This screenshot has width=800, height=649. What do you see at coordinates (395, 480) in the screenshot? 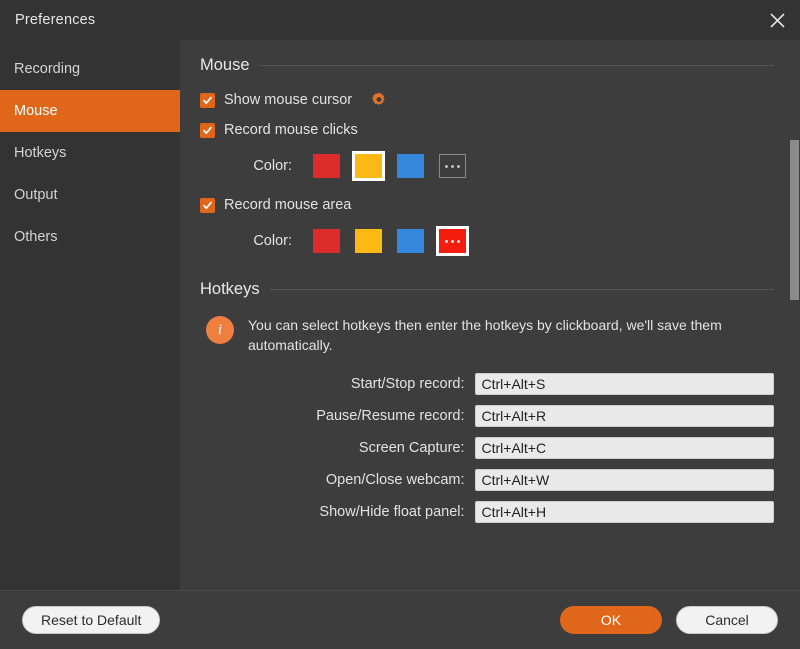
I see `hotkey-label: Open/Close webcam:` at bounding box center [395, 480].